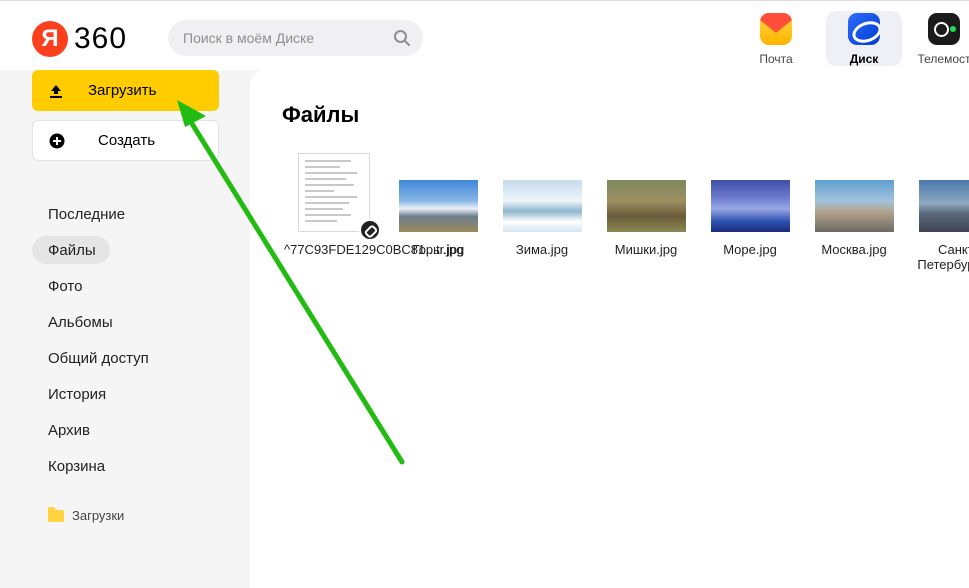  Describe the element at coordinates (484, 35) in the screenshot. I see `top-header: Я 360 Почта Диск Телемост` at that location.